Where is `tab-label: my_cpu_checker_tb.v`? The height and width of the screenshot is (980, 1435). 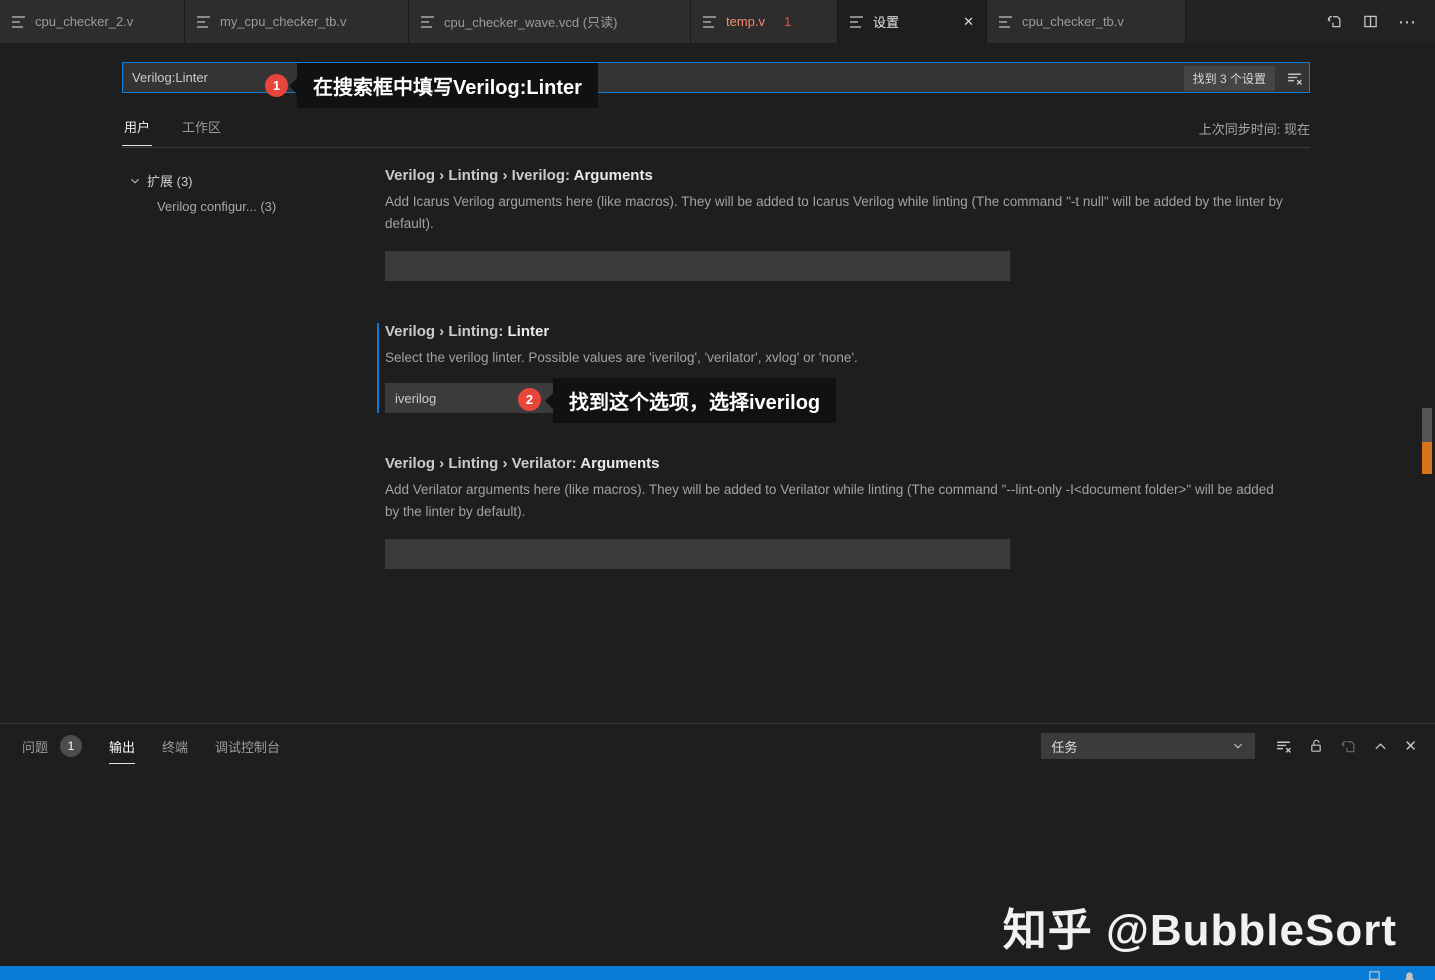 tab-label: my_cpu_checker_tb.v is located at coordinates (283, 21).